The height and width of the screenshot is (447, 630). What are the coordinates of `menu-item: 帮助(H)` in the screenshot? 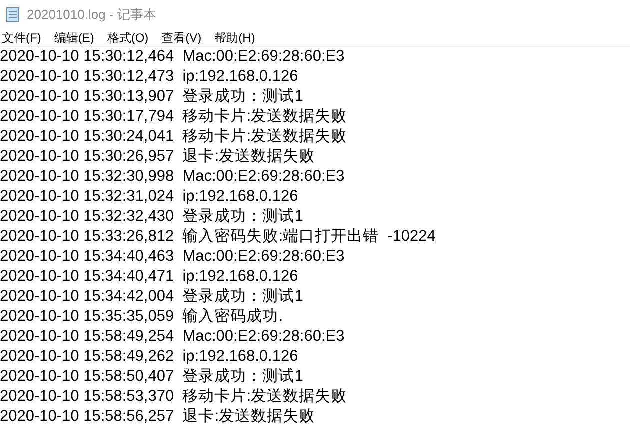 It's located at (235, 38).